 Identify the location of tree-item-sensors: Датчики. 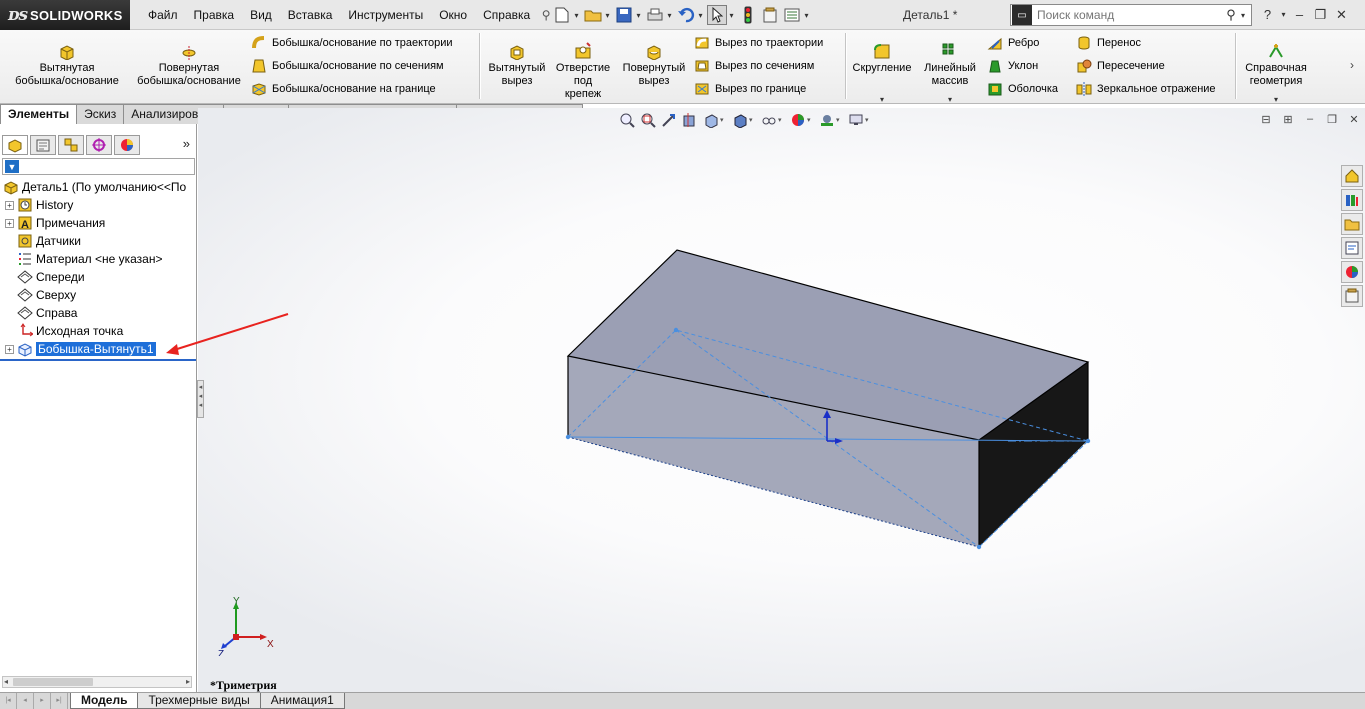
(98, 241).